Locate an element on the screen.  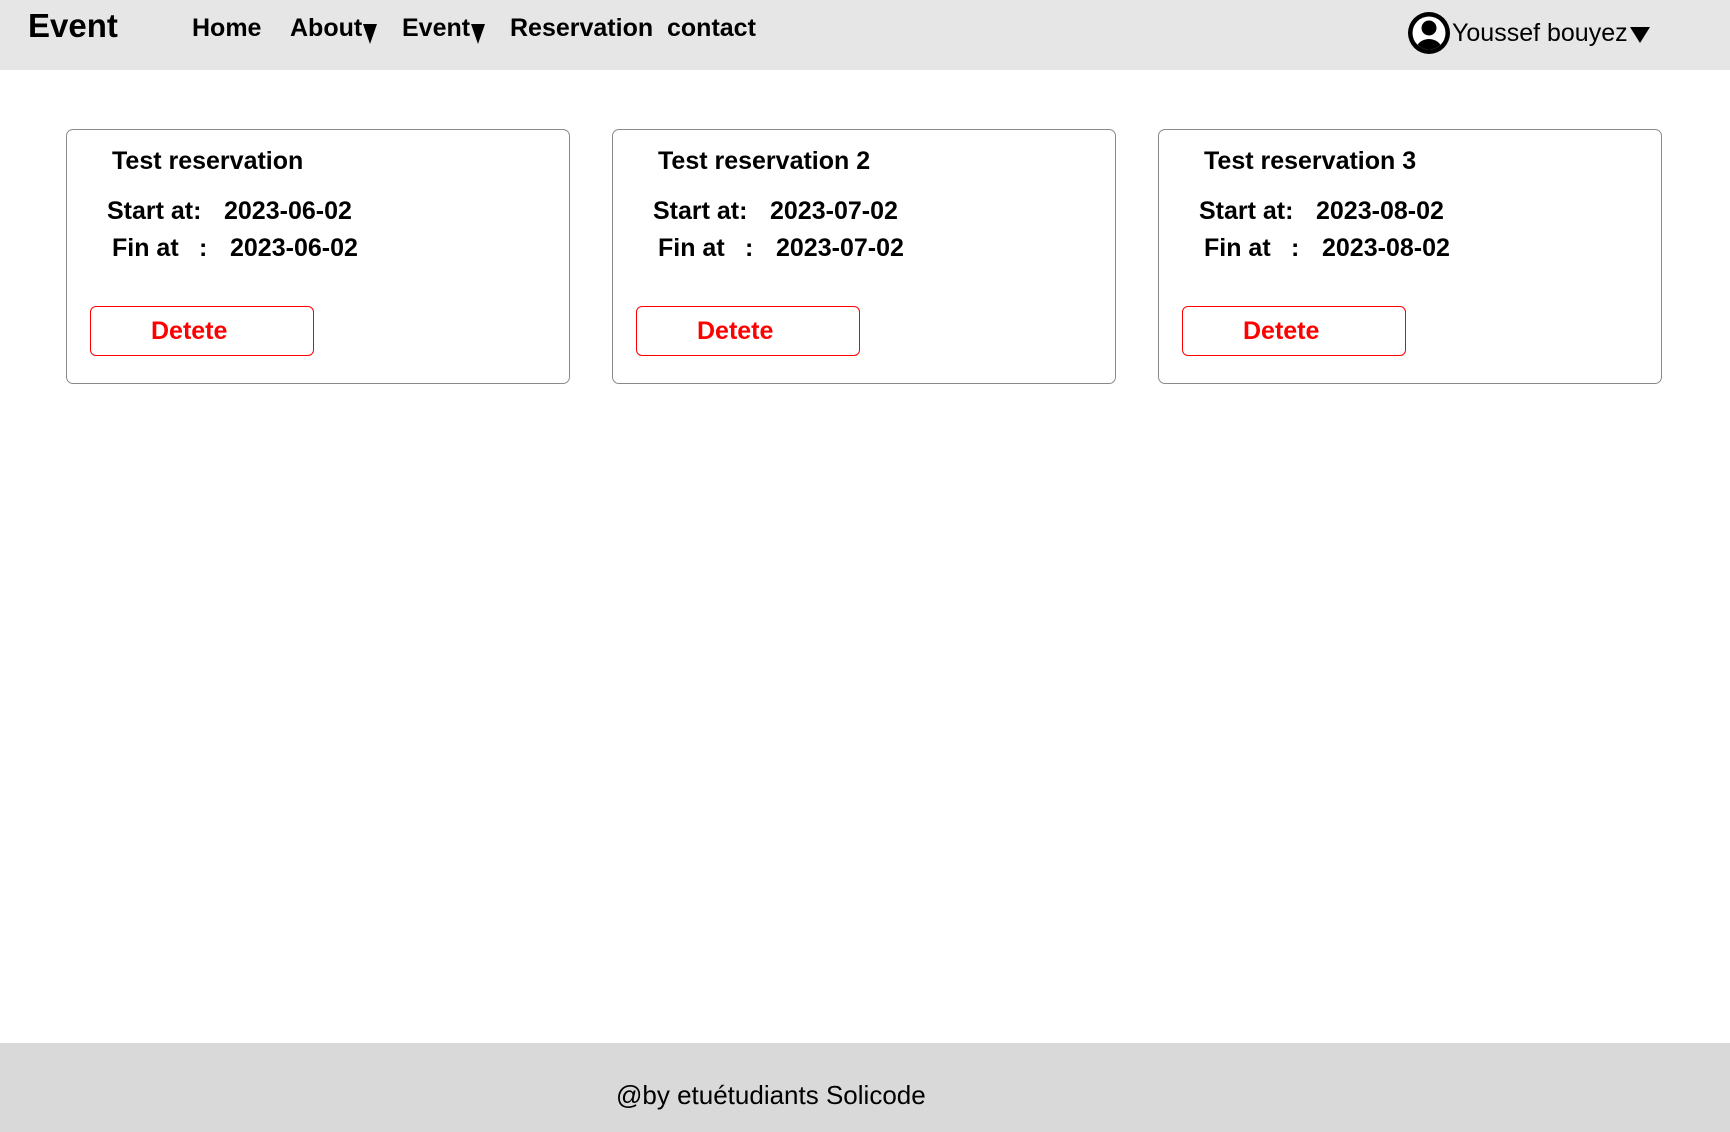
reservation-title: Test reservation is located at coordinates (208, 161).